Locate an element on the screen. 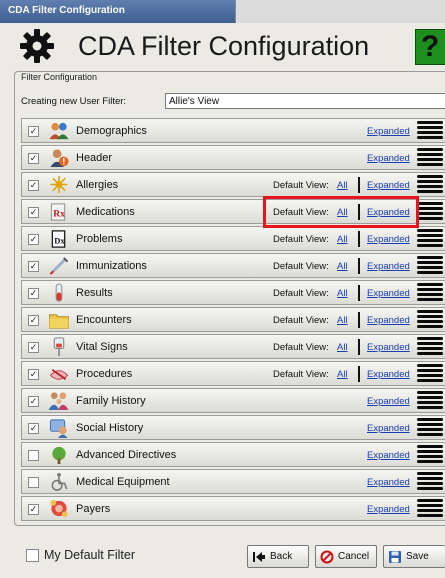  my-default-filter-label: My Default Filter is located at coordinates (89, 555).